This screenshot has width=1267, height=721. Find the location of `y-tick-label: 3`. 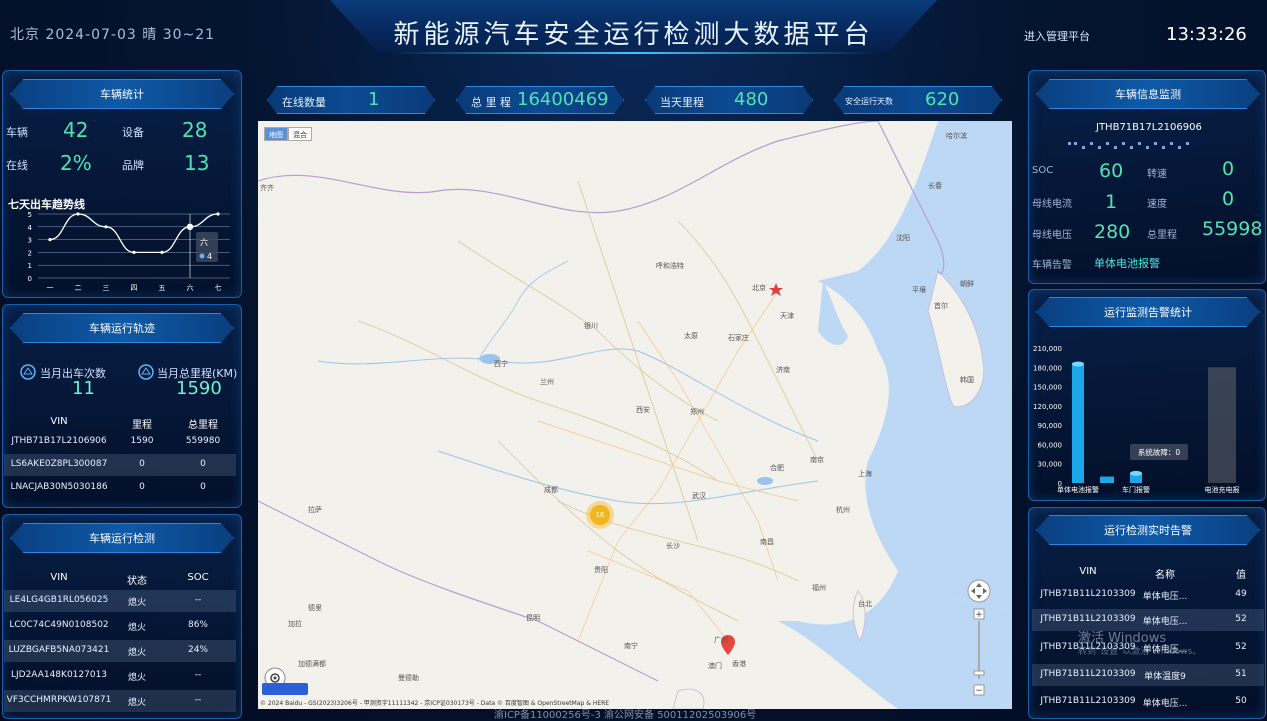

y-tick-label: 3 is located at coordinates (30, 241).